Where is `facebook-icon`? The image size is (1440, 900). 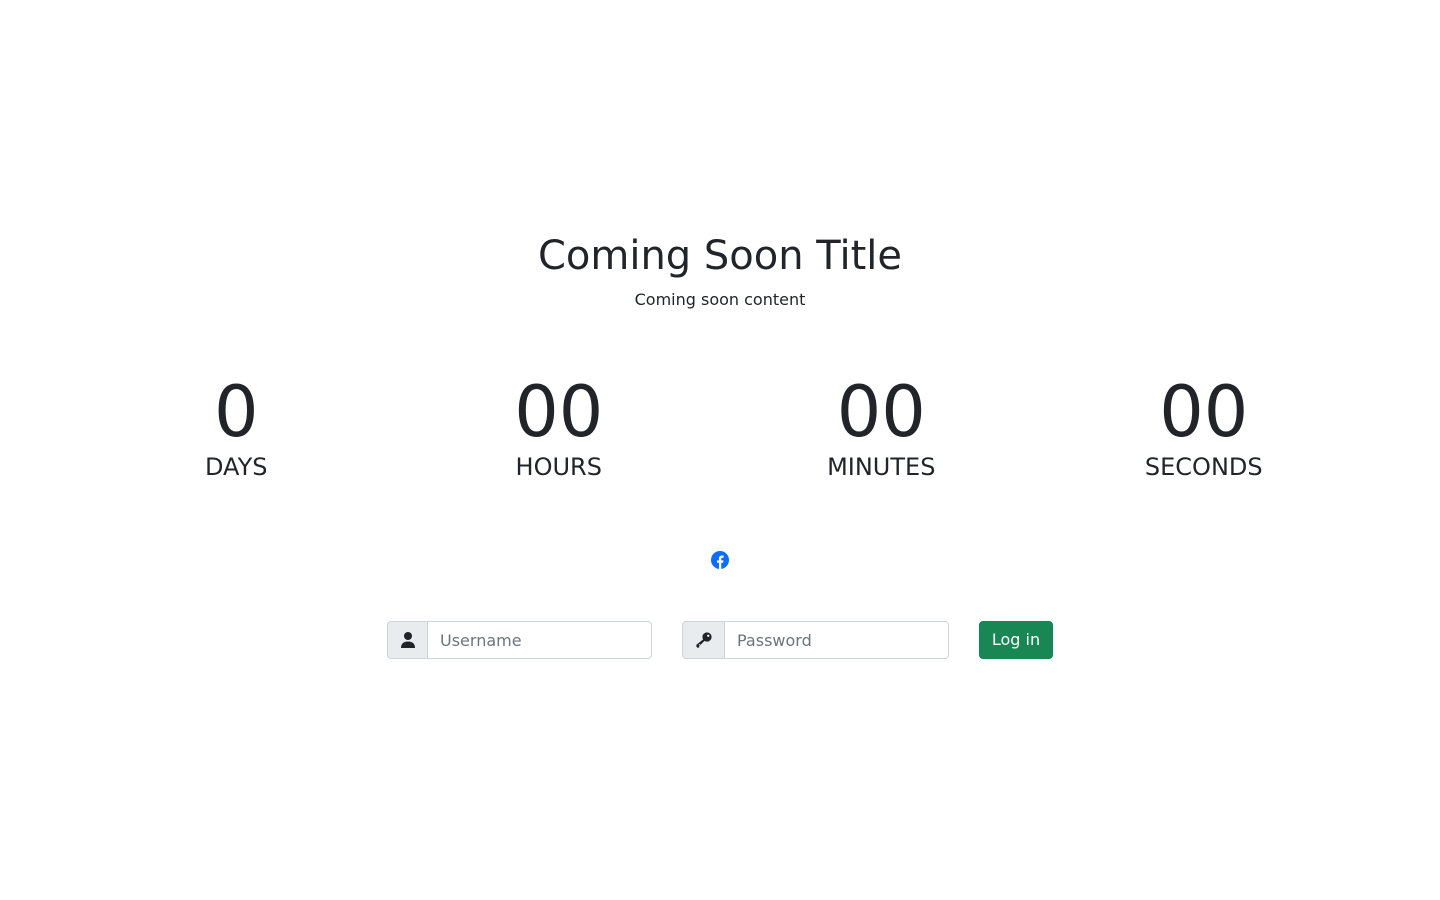
facebook-icon is located at coordinates (720, 560).